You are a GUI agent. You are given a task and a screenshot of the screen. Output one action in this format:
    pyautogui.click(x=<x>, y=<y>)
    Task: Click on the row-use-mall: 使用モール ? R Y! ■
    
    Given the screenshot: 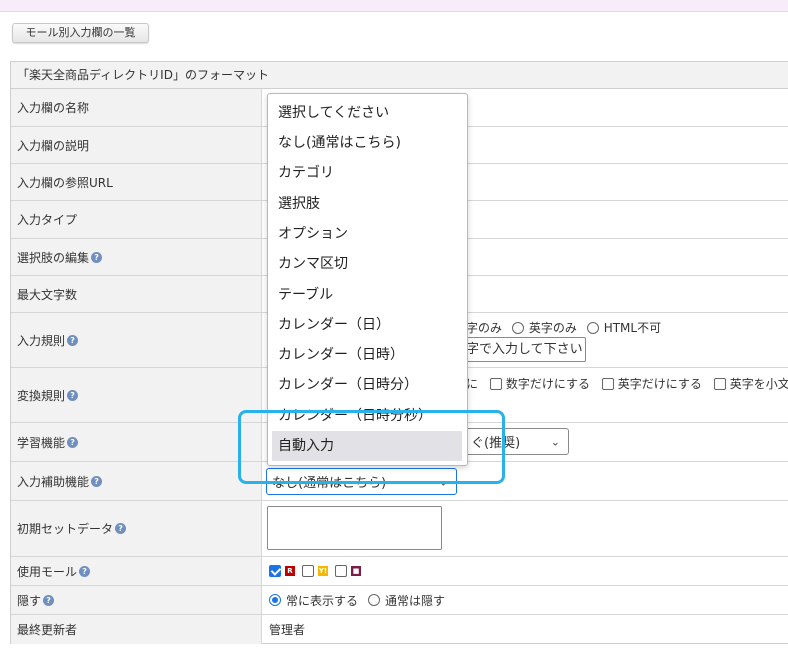 What is the action you would take?
    pyautogui.click(x=399, y=571)
    